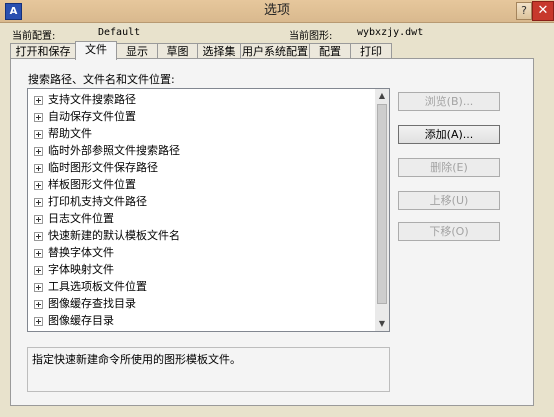 The height and width of the screenshot is (417, 554). I want to click on tab-plot: 打印, so click(371, 51).